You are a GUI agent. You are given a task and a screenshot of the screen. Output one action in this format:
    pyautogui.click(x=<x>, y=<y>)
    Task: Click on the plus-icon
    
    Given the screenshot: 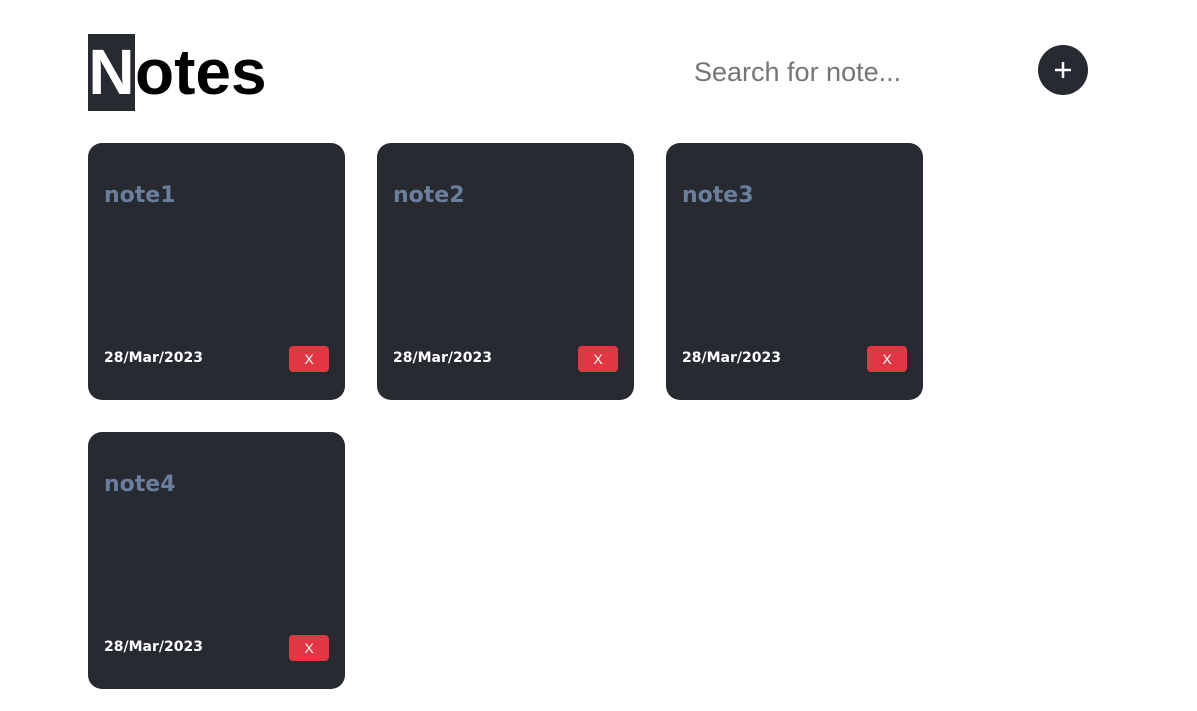 What is the action you would take?
    pyautogui.click(x=1063, y=70)
    